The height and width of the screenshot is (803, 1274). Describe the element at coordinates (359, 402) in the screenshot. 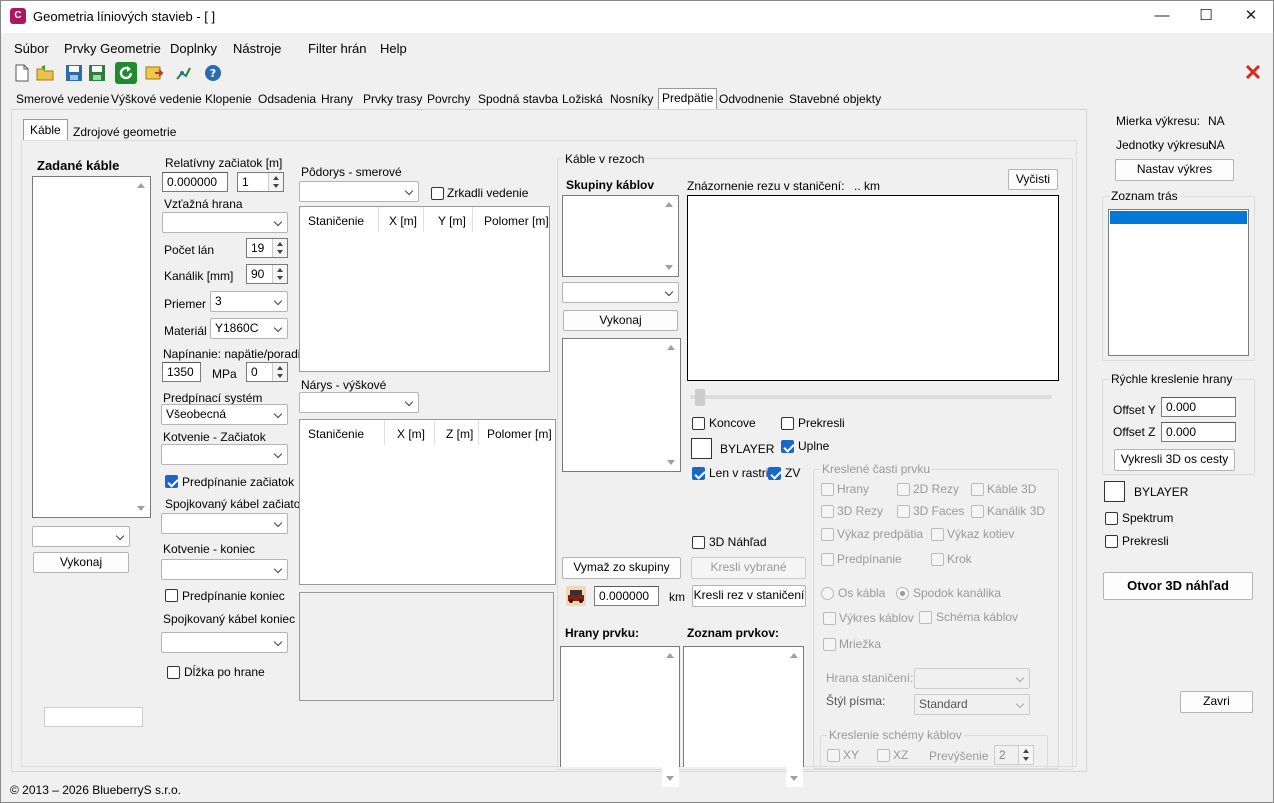

I see `elev-combo` at that location.